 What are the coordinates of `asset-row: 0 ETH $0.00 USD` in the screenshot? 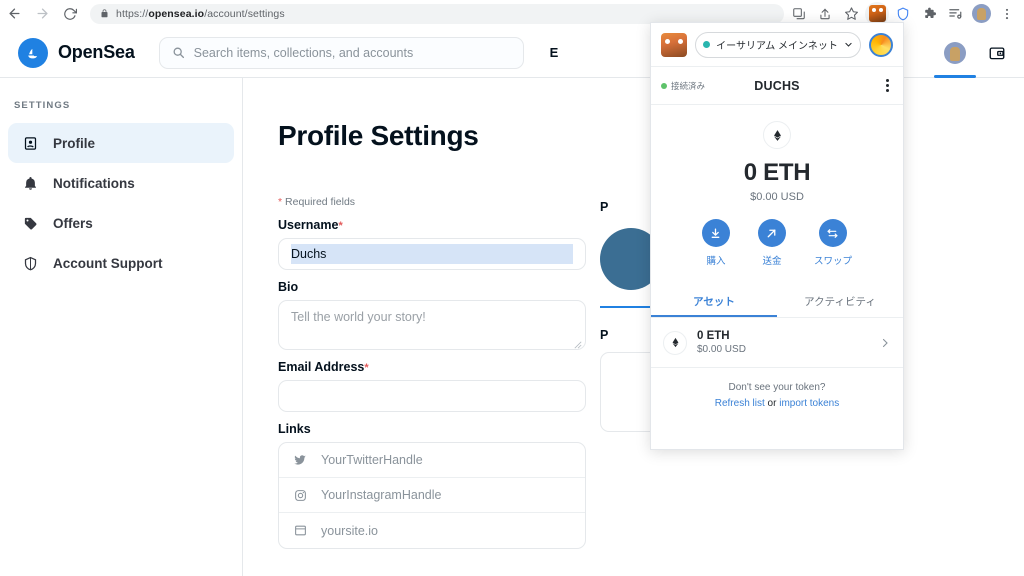 It's located at (777, 343).